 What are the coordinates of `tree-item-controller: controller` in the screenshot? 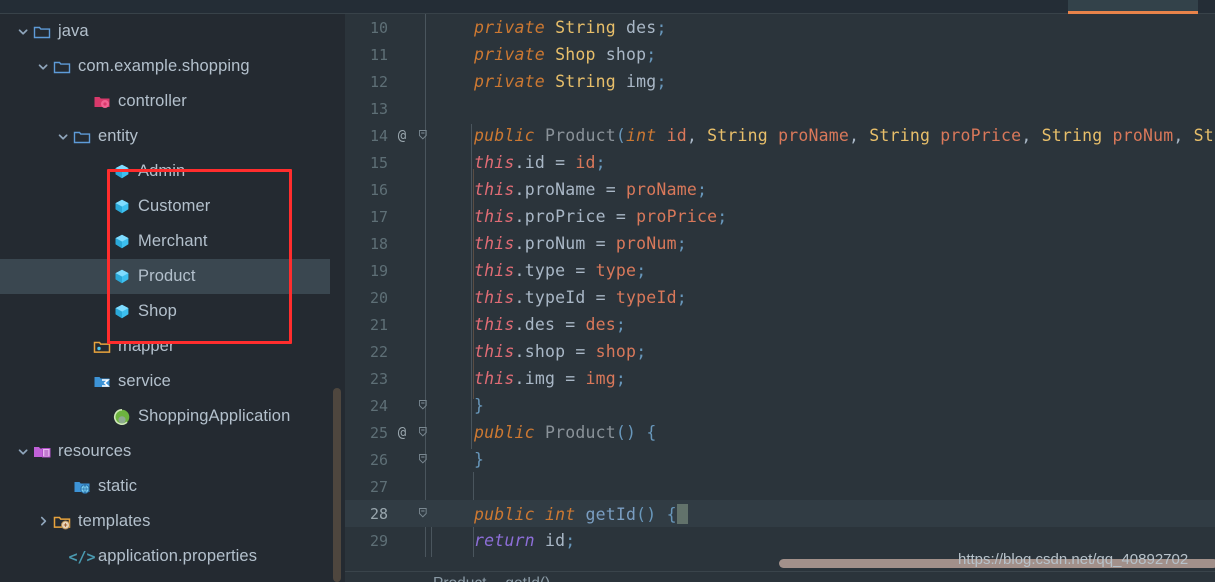 It's located at (172, 101).